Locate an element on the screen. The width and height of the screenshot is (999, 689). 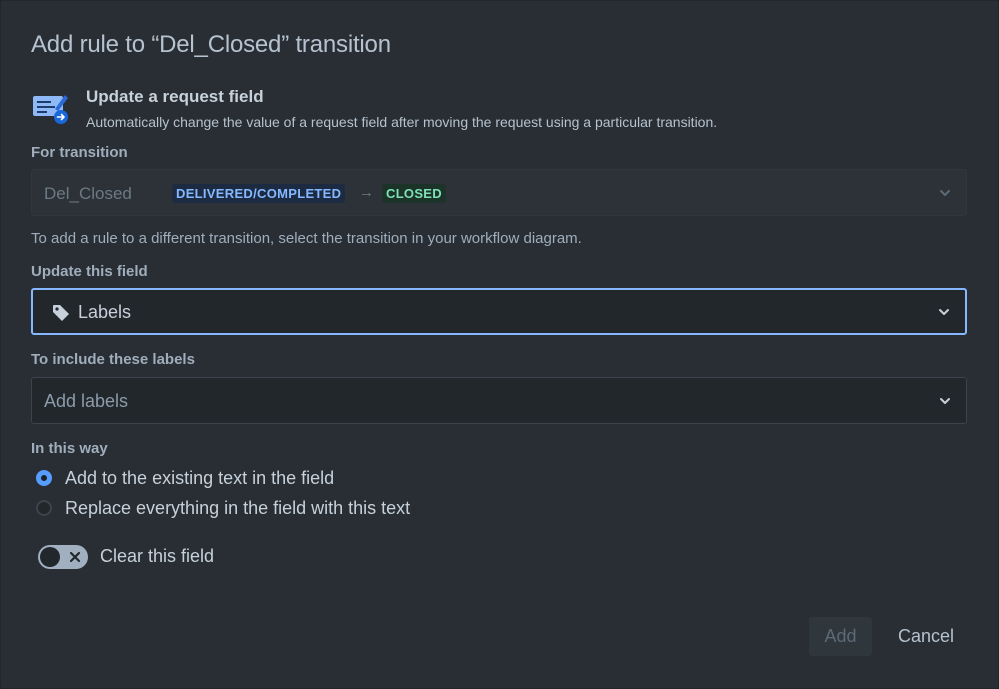
from-status-lozenge: DELIVERED/COMPLETED is located at coordinates (259, 193).